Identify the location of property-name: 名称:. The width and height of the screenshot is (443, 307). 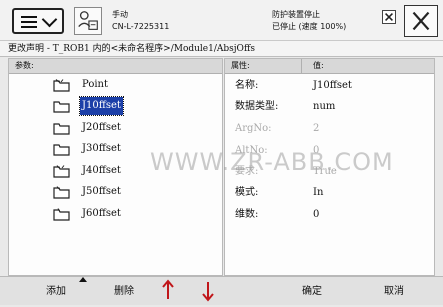
(247, 85).